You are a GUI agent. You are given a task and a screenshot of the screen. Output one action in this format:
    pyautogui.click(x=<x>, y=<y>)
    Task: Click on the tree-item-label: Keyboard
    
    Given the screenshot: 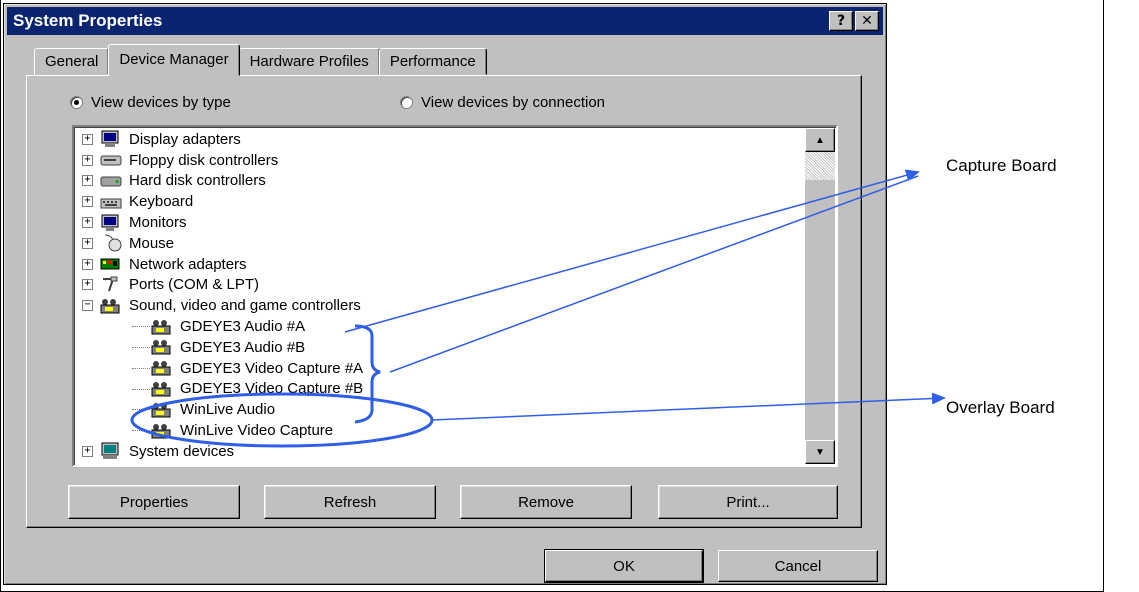 What is the action you would take?
    pyautogui.click(x=161, y=202)
    